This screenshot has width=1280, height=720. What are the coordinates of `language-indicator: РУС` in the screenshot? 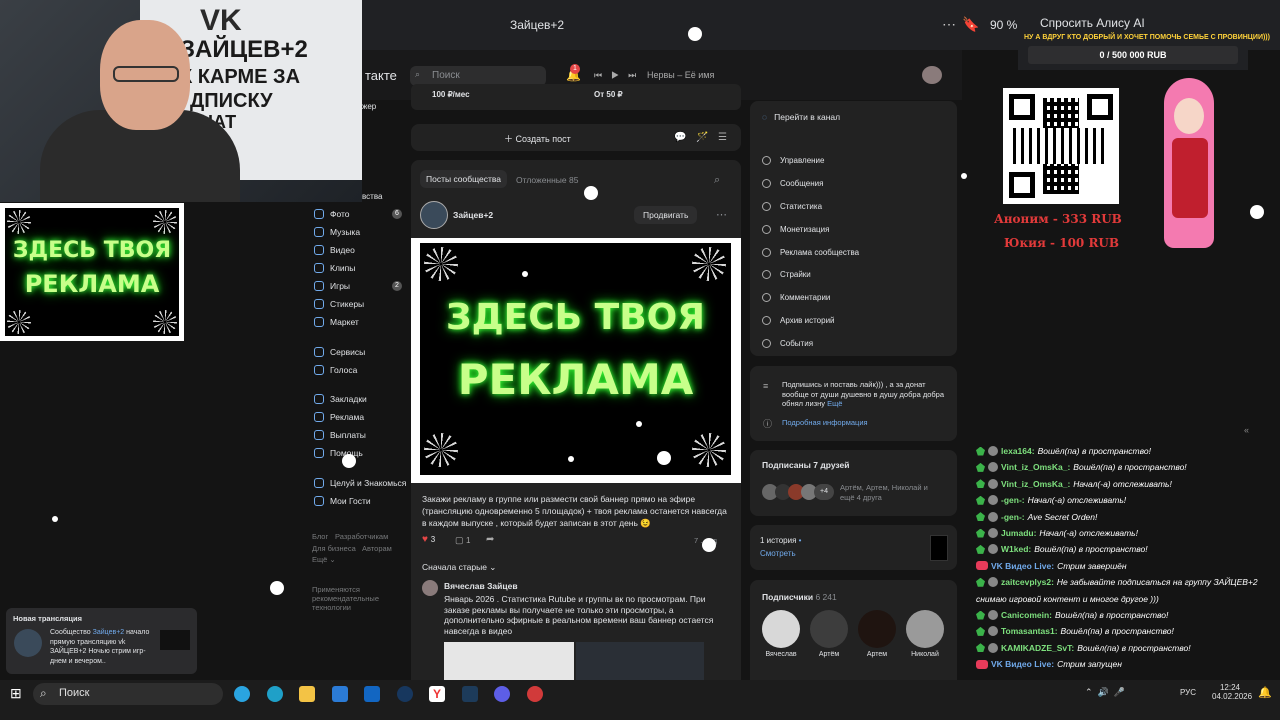 It's located at (1188, 692).